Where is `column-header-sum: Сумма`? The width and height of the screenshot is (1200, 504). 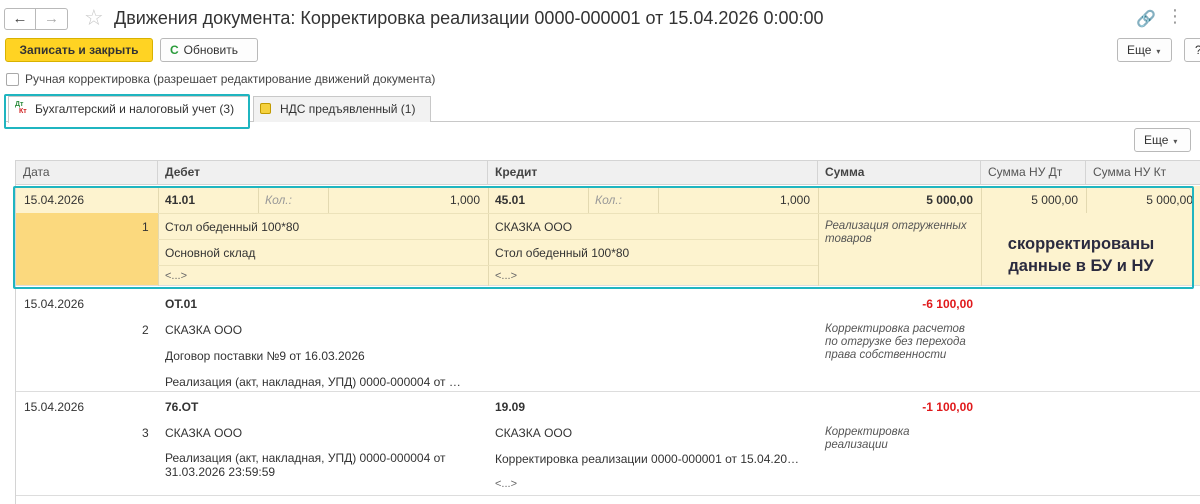 column-header-sum: Сумма is located at coordinates (899, 173).